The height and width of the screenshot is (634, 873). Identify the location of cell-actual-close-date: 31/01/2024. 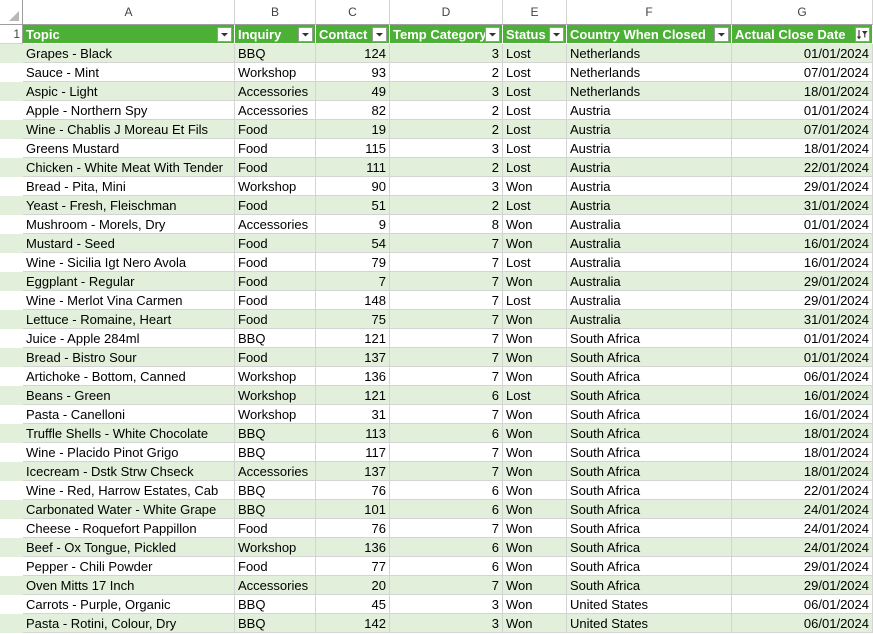
(802, 319).